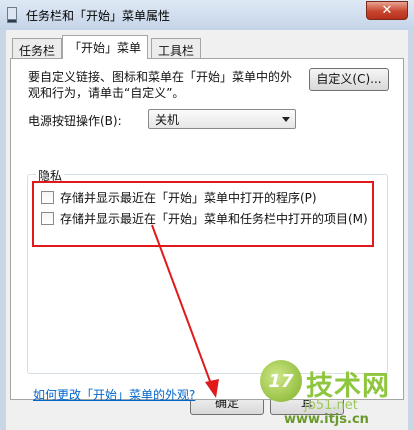  I want to click on tab-label: 任务栏, so click(37, 51).